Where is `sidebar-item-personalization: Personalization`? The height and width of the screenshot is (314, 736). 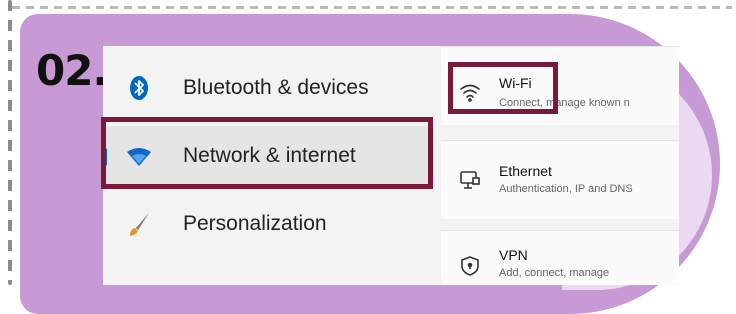 sidebar-item-personalization: Personalization is located at coordinates (268, 224).